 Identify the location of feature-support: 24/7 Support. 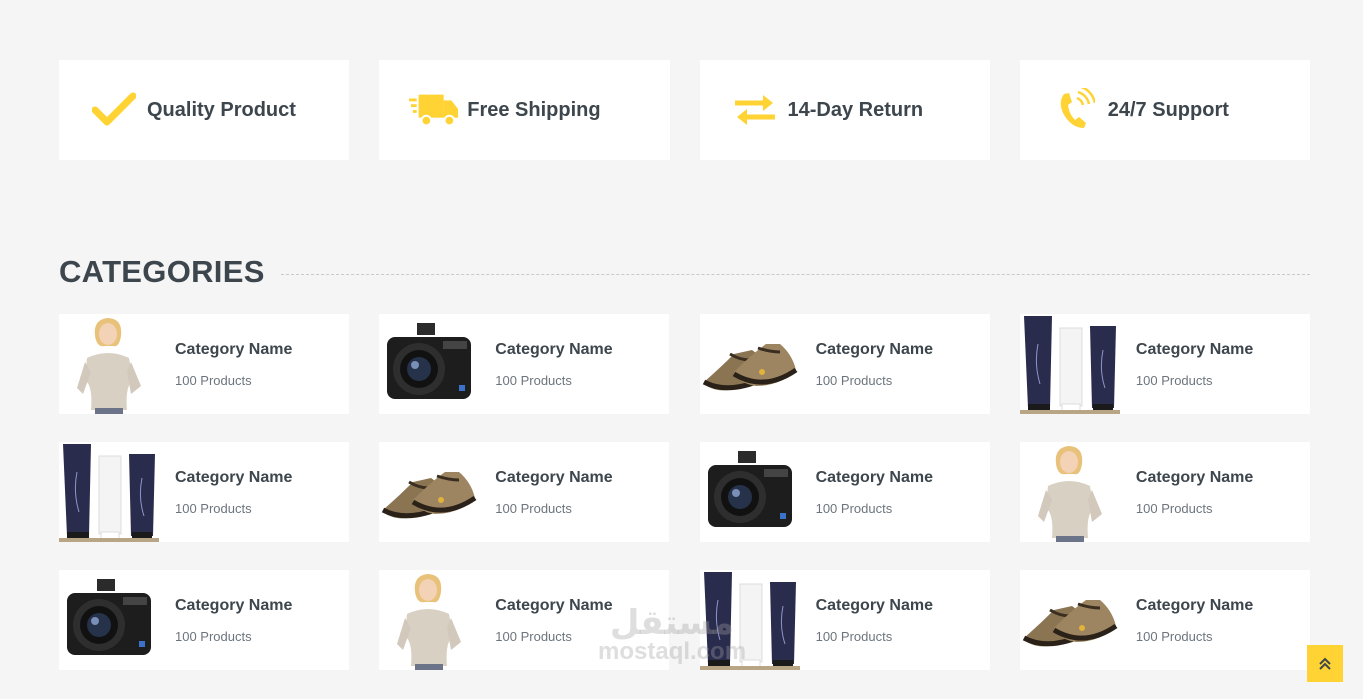
(1164, 110).